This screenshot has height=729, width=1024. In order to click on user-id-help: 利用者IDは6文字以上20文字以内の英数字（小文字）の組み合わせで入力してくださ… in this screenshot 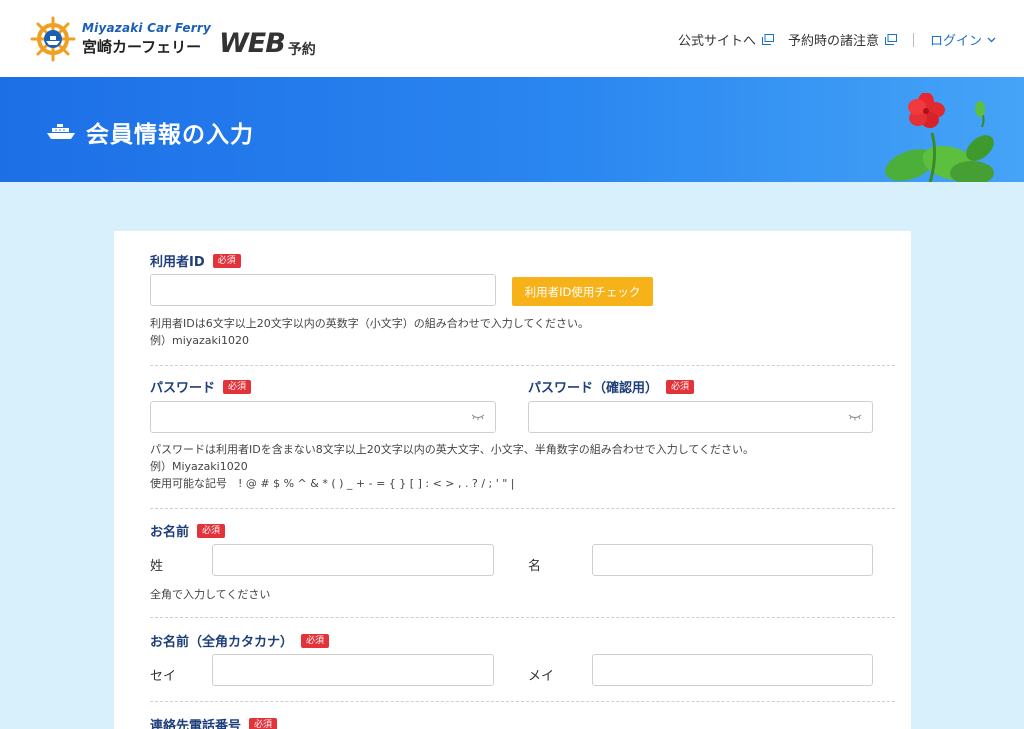, I will do `click(369, 332)`.